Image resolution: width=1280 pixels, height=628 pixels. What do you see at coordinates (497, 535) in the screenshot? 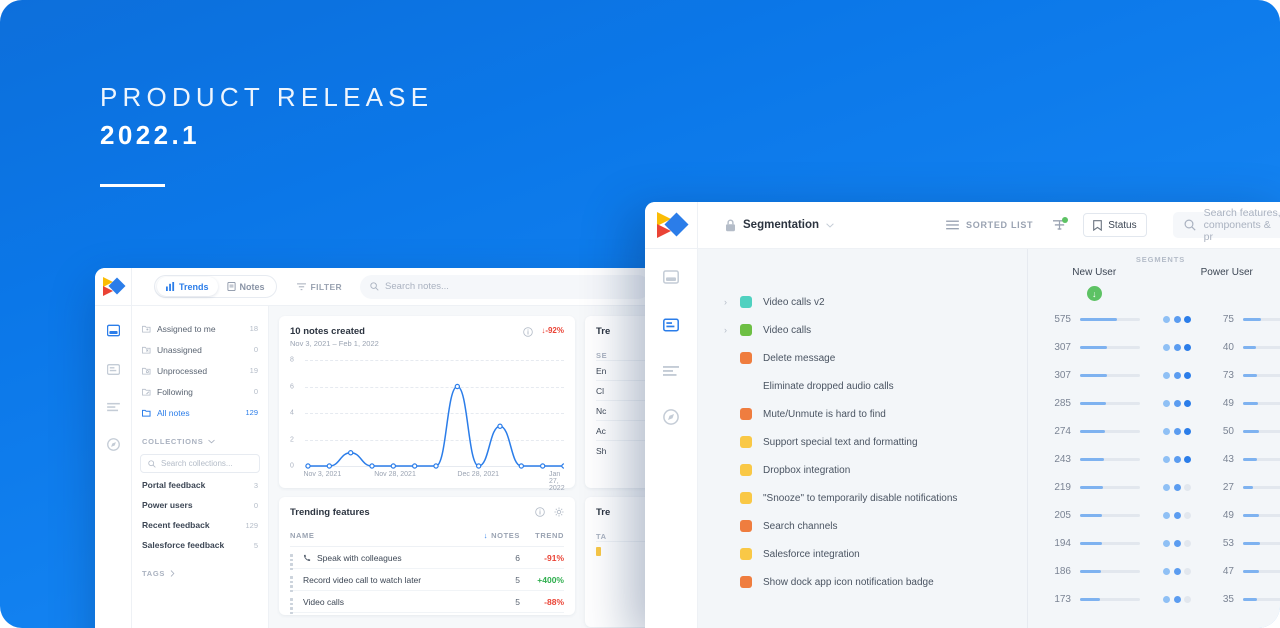
I see `column-header-notes: ↓ NOTES` at bounding box center [497, 535].